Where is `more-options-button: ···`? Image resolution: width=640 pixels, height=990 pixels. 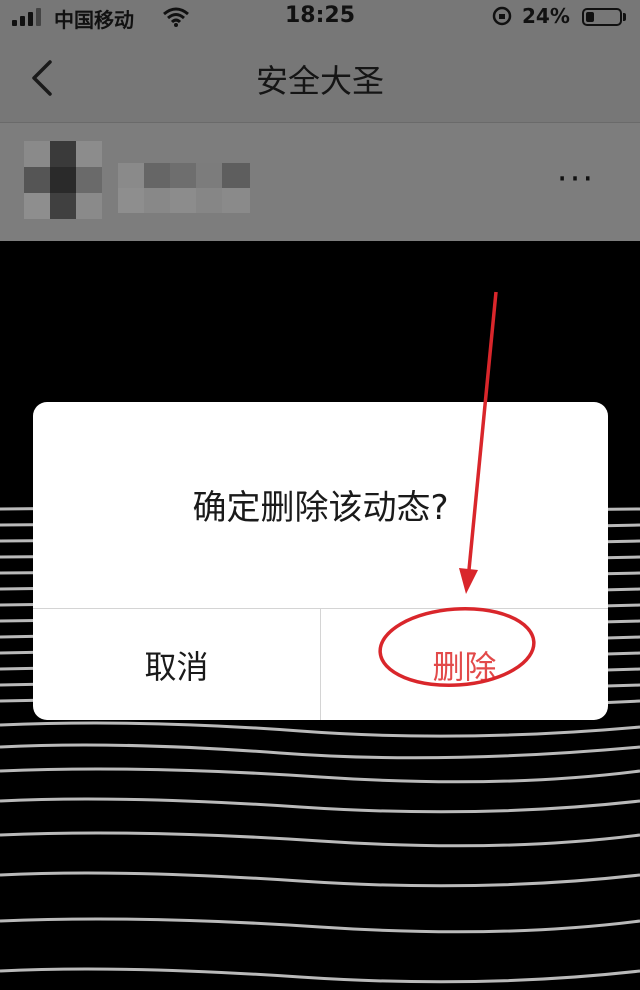
more-options-button: ··· is located at coordinates (576, 179).